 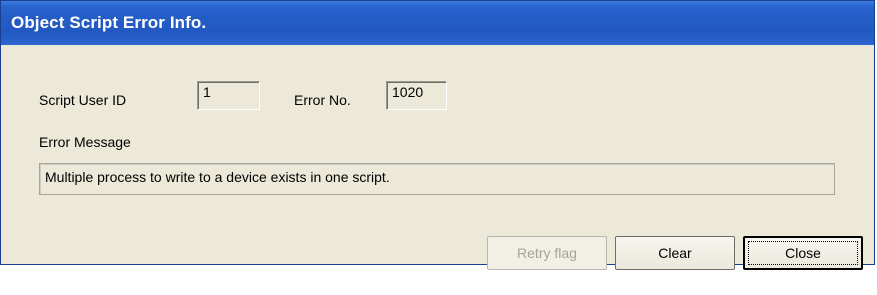 What do you see at coordinates (109, 22) in the screenshot?
I see `dialog-title: Object Script Error Info.` at bounding box center [109, 22].